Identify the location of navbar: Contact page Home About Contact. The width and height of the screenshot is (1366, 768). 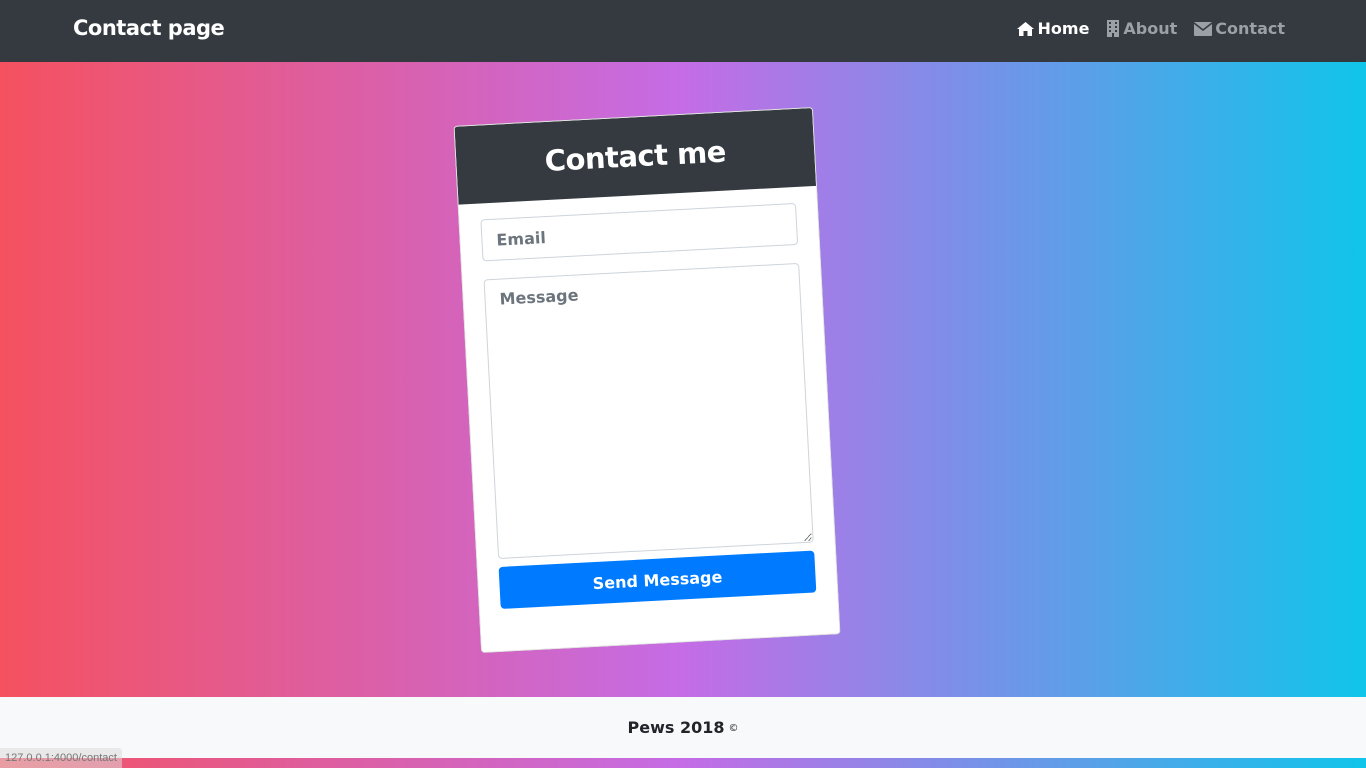
(683, 31).